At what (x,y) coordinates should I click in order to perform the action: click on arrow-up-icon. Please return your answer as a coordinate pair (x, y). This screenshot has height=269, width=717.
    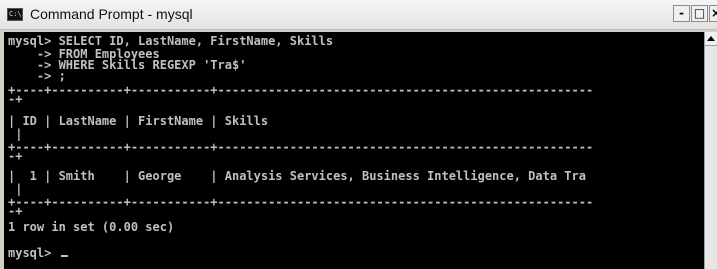
    Looking at the image, I should click on (711, 39).